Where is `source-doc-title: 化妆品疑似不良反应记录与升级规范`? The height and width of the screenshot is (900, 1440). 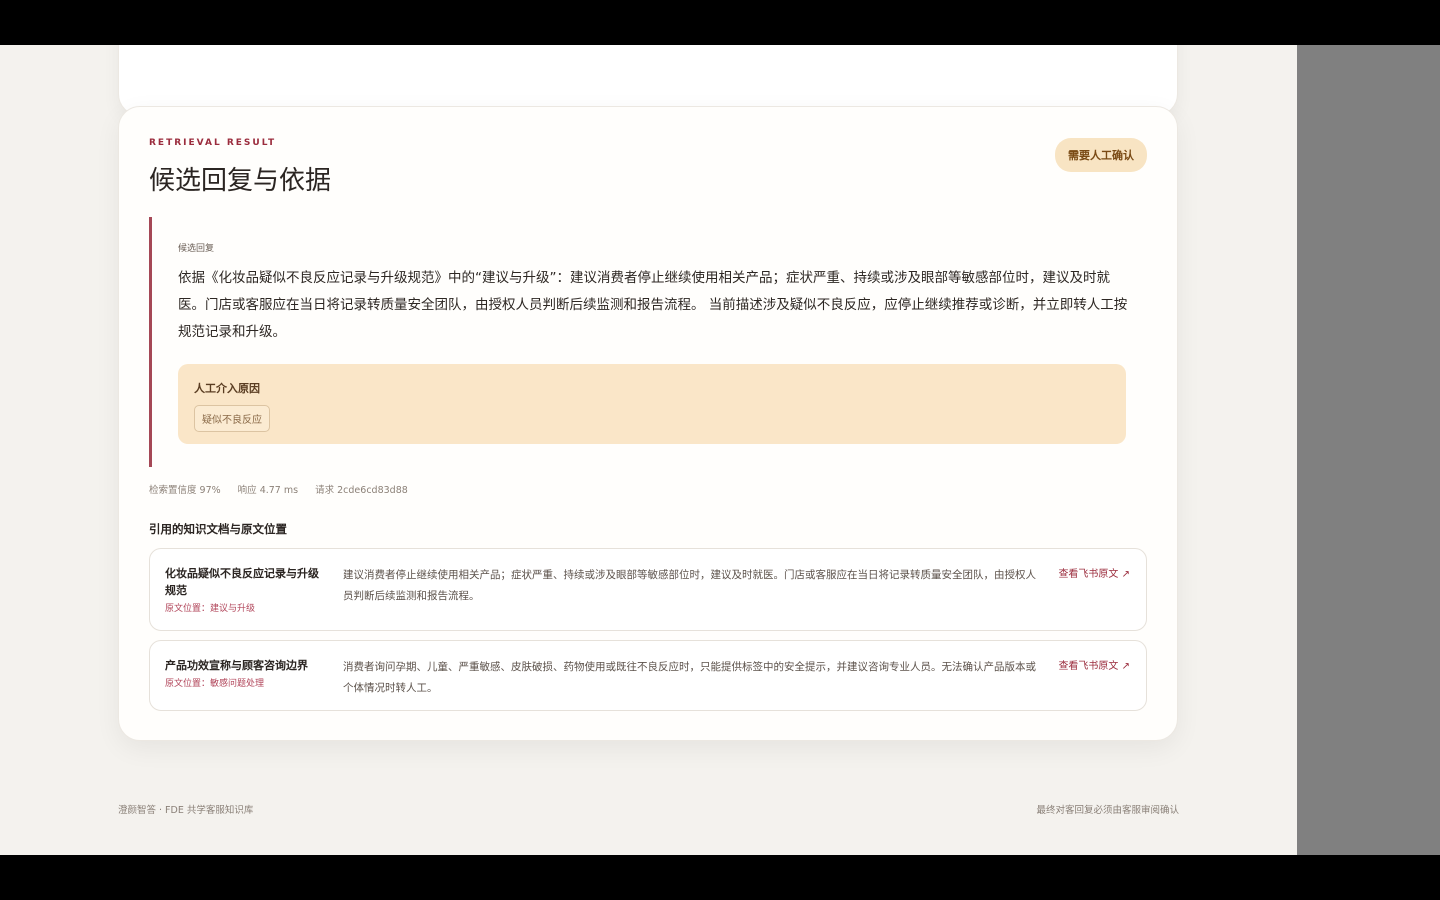 source-doc-title: 化妆品疑似不良反应记录与升级规范 is located at coordinates (242, 582).